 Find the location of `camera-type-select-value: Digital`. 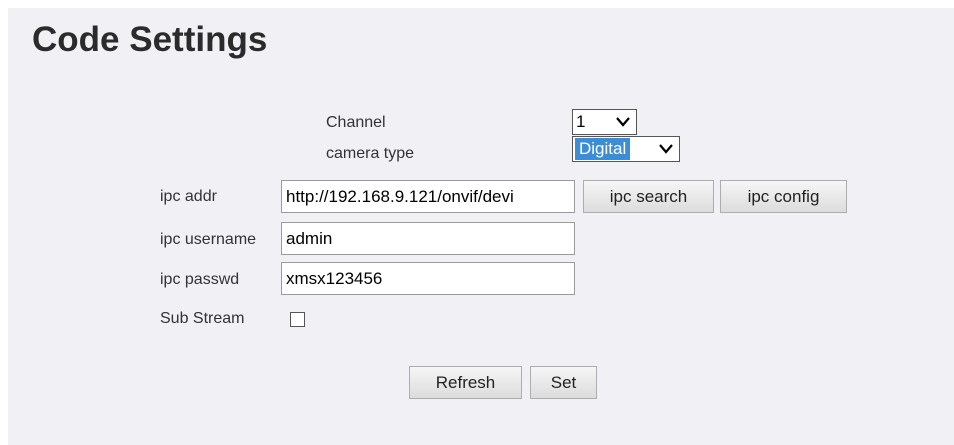

camera-type-select-value: Digital is located at coordinates (603, 149).